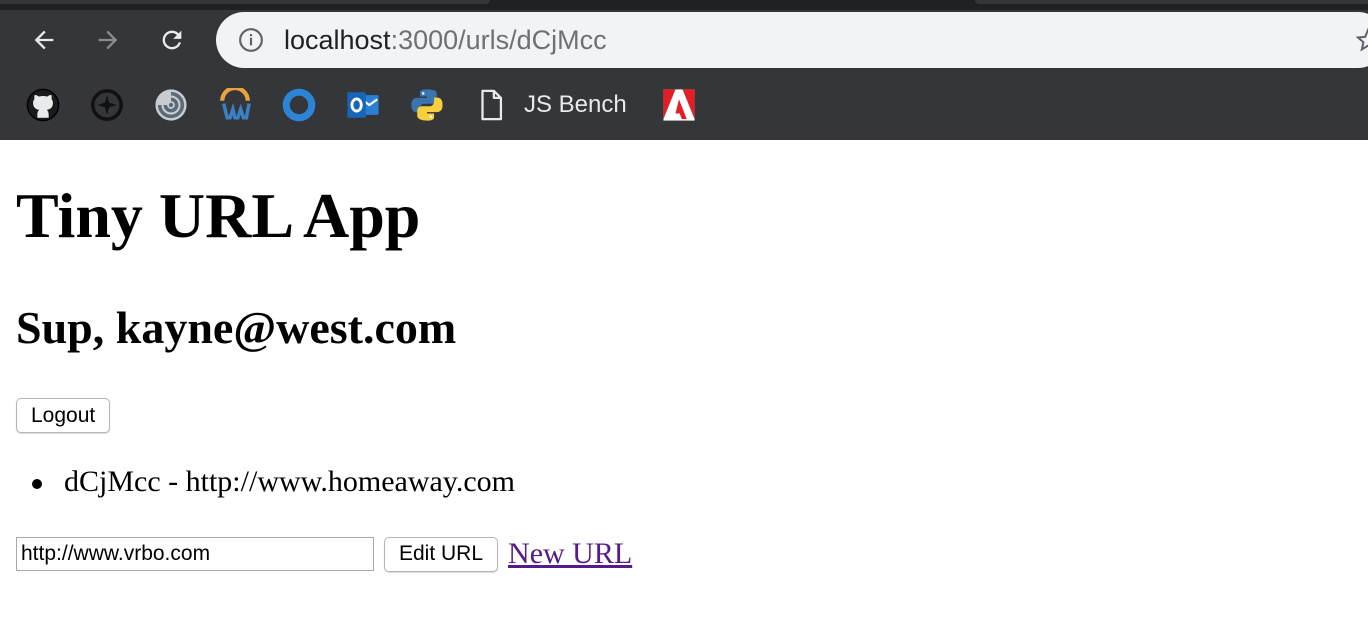 The width and height of the screenshot is (1368, 644). I want to click on page-title: Tiny URL App, so click(218, 215).